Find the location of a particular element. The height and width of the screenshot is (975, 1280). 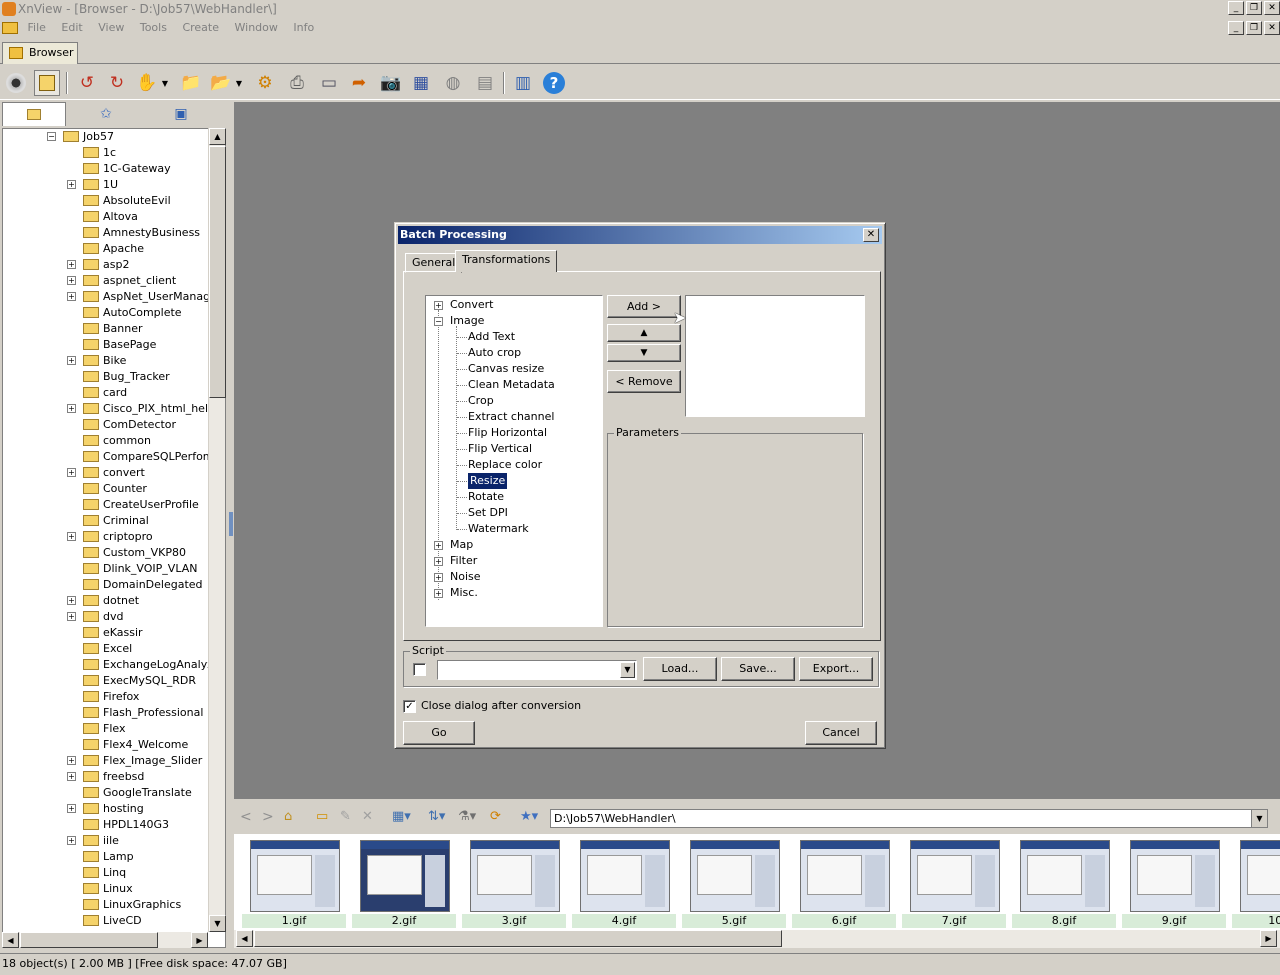

transformation-item: Crop is located at coordinates (481, 401).